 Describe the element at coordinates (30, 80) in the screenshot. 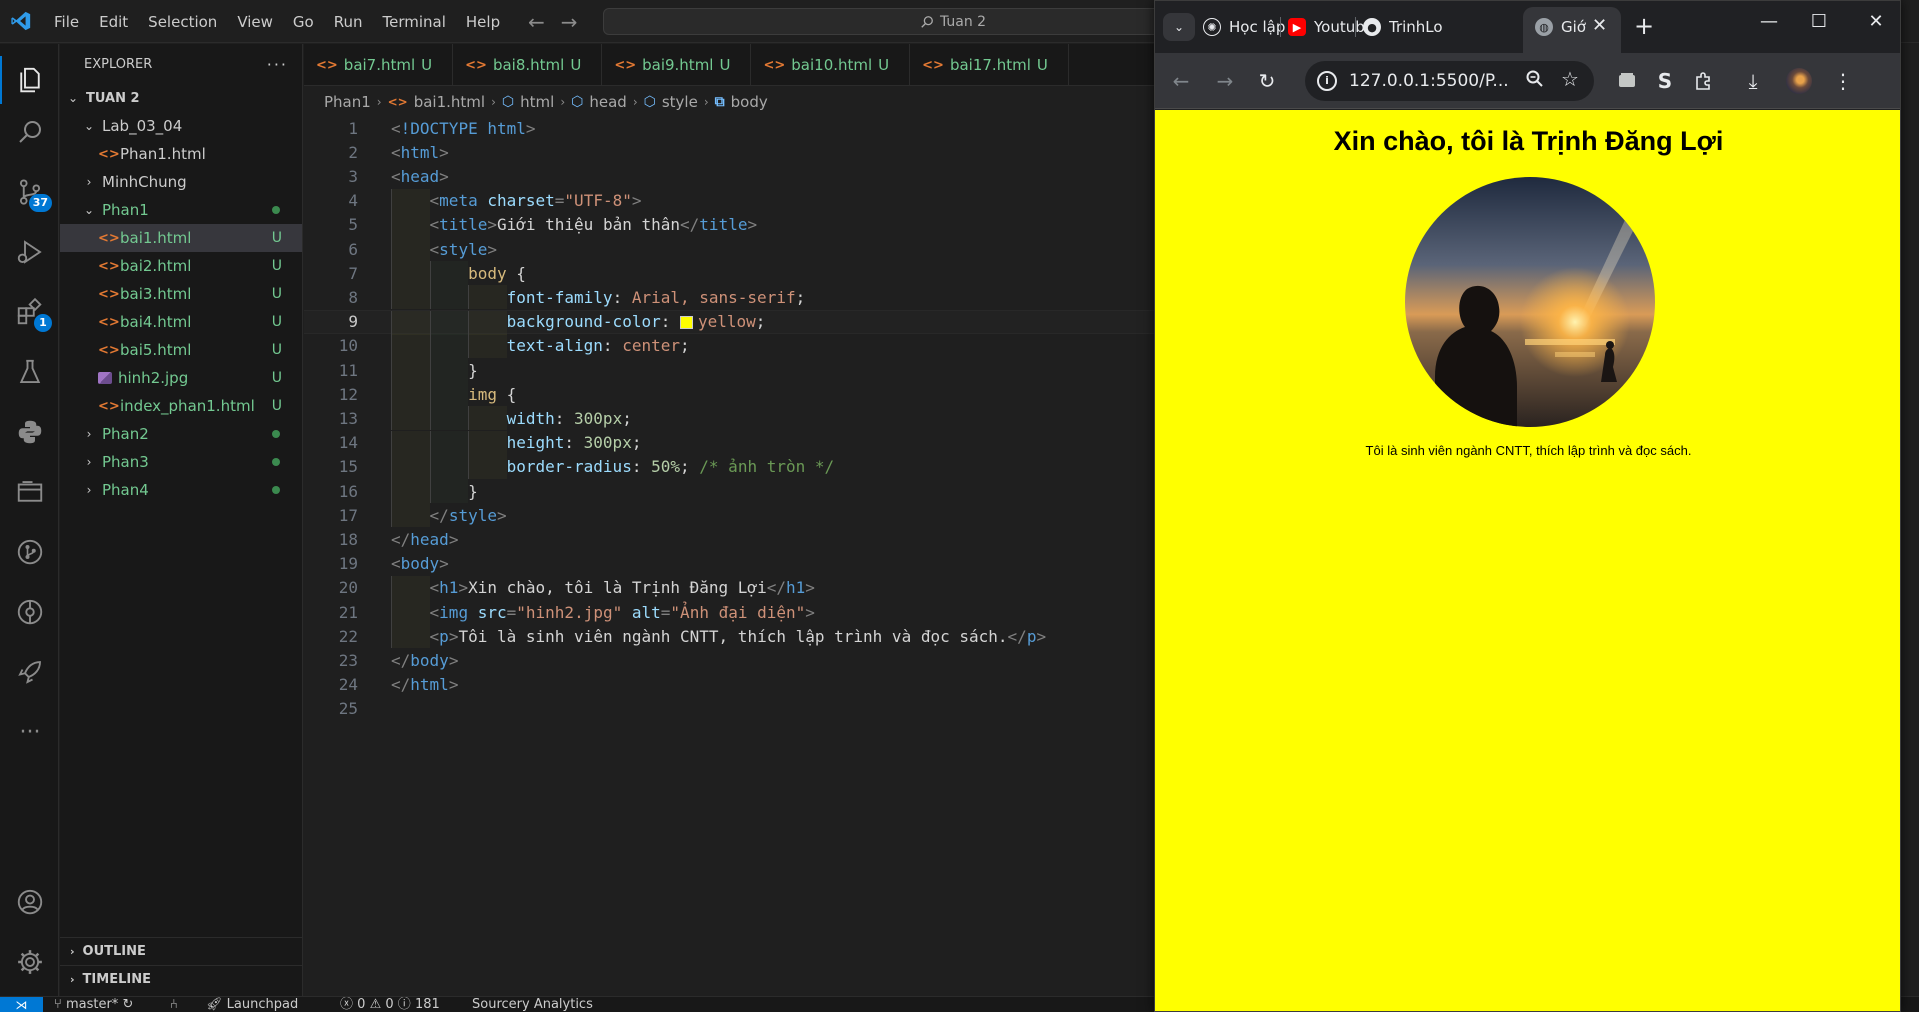

I see `explorer-icon` at that location.